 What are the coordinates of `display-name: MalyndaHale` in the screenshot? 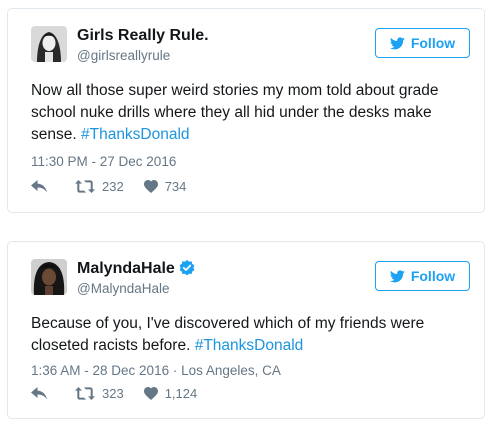 It's located at (136, 269).